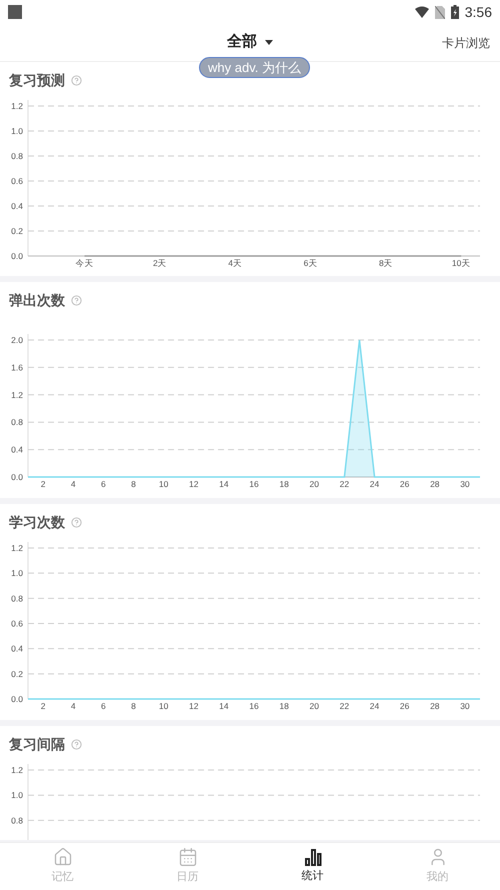 The width and height of the screenshot is (500, 890). Describe the element at coordinates (62, 857) in the screenshot. I see `home-icon` at that location.